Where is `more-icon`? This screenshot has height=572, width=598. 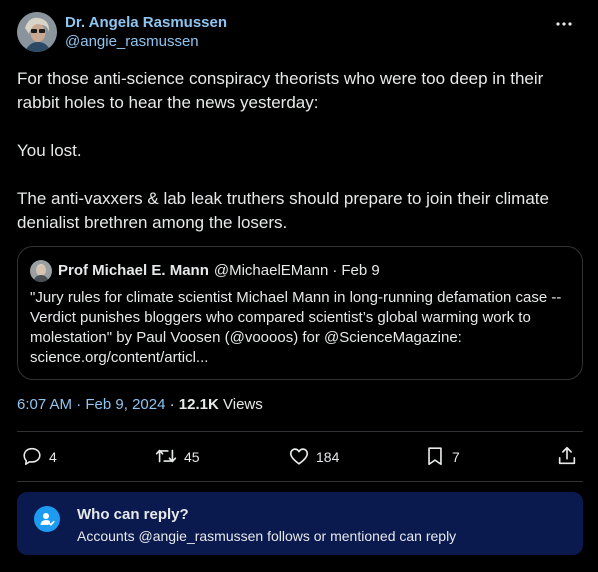 more-icon is located at coordinates (564, 24).